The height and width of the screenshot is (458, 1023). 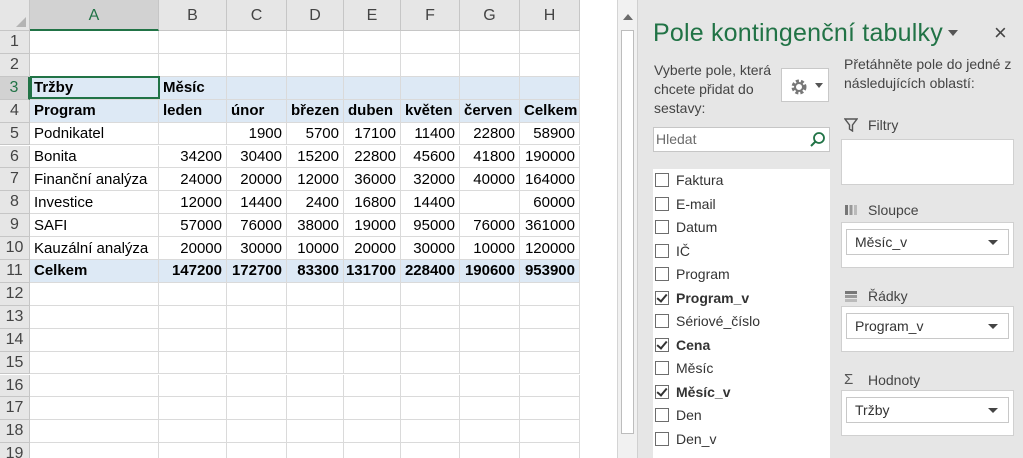 What do you see at coordinates (15, 363) in the screenshot?
I see `row-header: 15` at bounding box center [15, 363].